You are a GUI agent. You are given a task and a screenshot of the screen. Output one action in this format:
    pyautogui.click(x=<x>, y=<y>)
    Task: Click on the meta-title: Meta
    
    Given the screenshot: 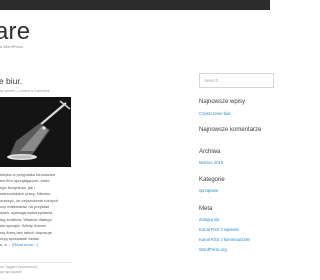 What is the action you would take?
    pyautogui.click(x=206, y=209)
    